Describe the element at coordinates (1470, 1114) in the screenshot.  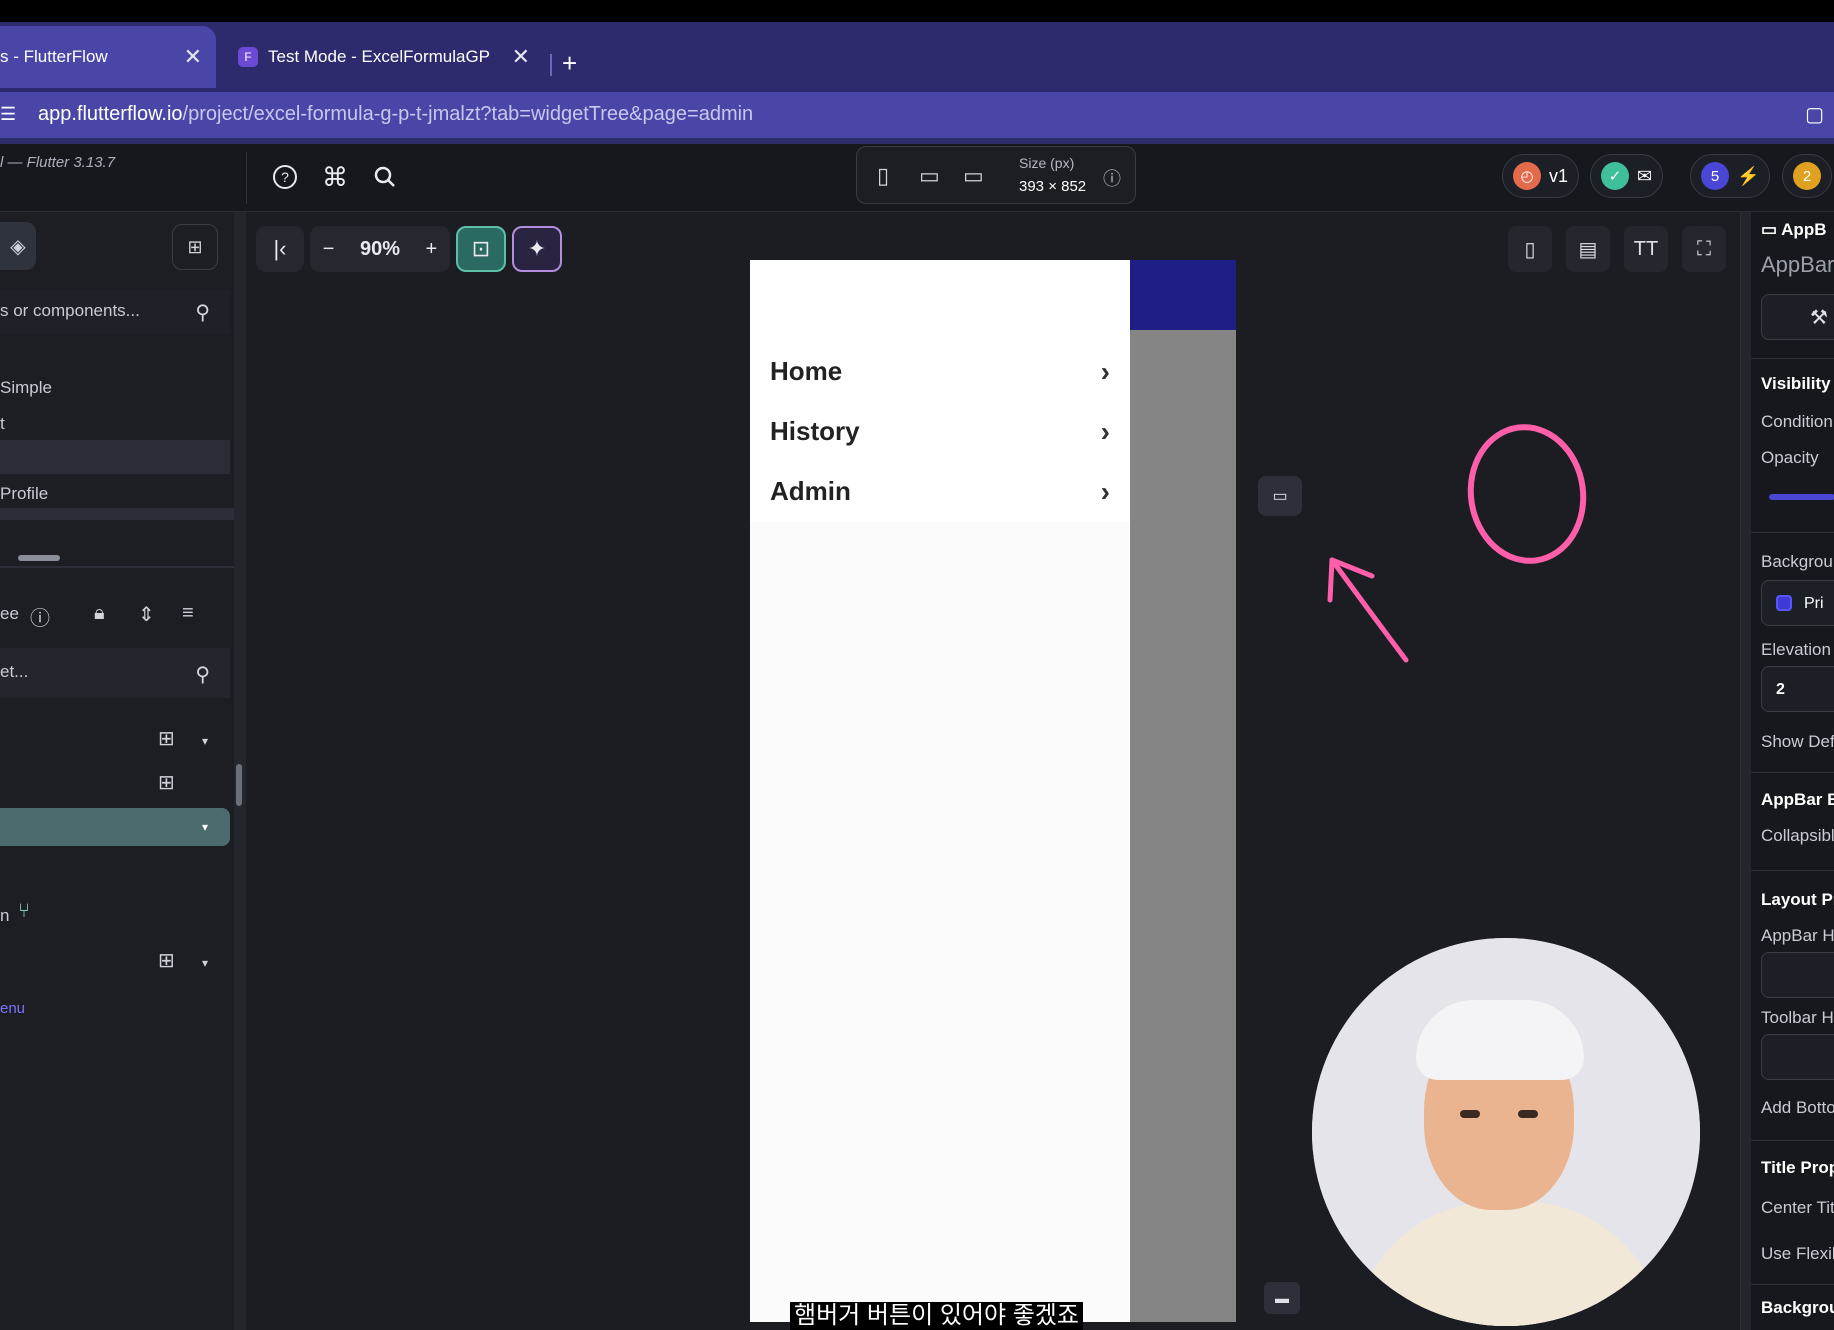
I see `person-eye` at that location.